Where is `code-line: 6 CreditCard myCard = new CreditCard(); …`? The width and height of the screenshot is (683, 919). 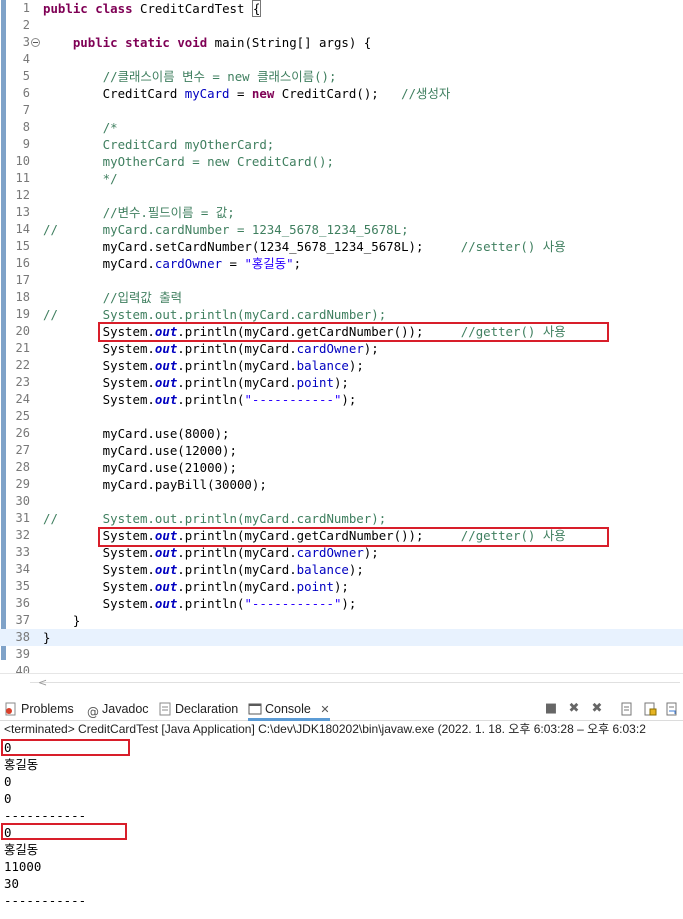
code-line: 6 CreditCard myCard = new CreditCard(); … is located at coordinates (341, 93).